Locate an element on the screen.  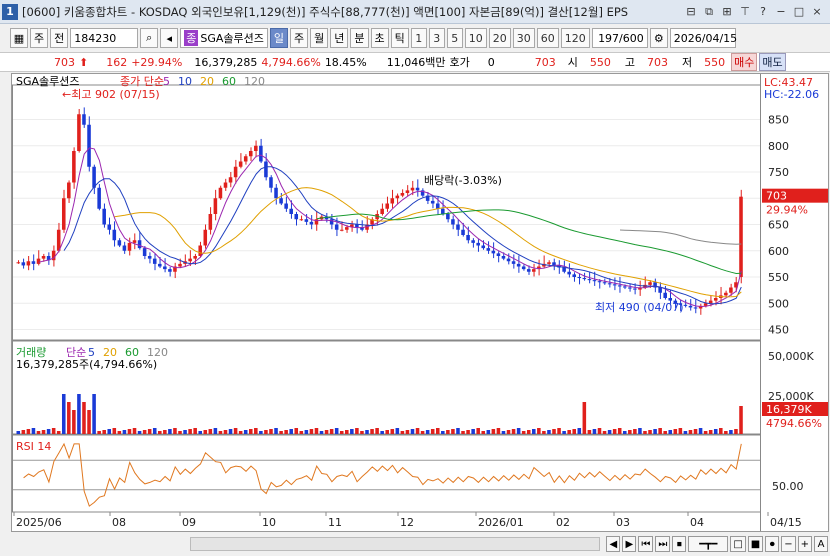
x-tick-label: 2025/06 is located at coordinates (39, 522).